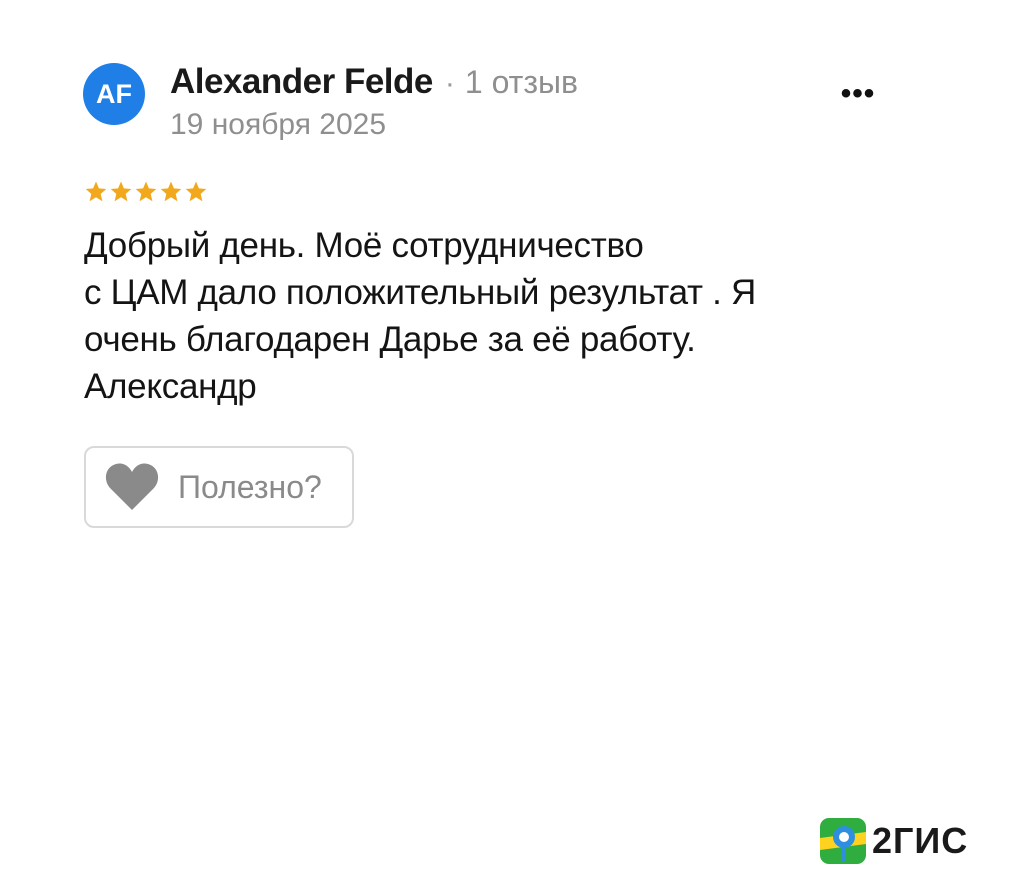  I want to click on review-date: 19 ноября 2025, so click(278, 124).